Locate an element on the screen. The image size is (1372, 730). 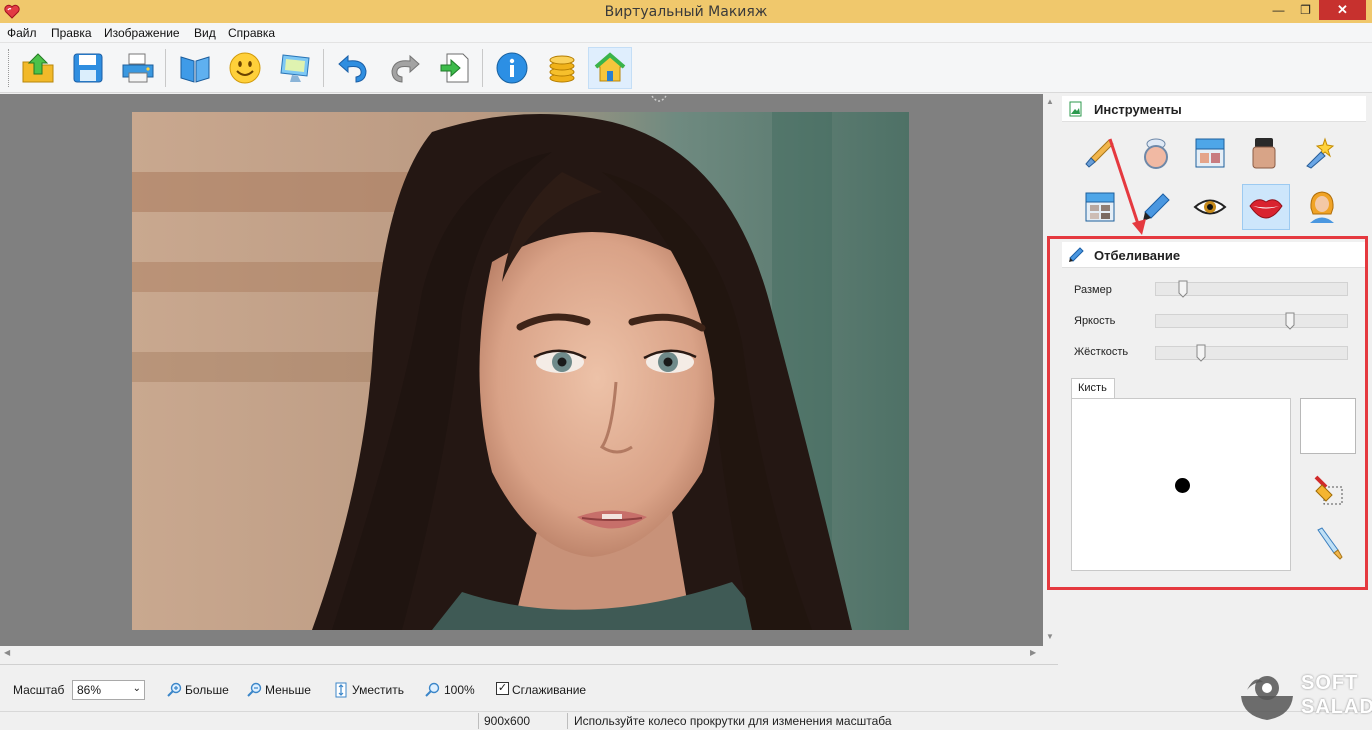
zoom-in-button: Больше is located at coordinates (207, 690).